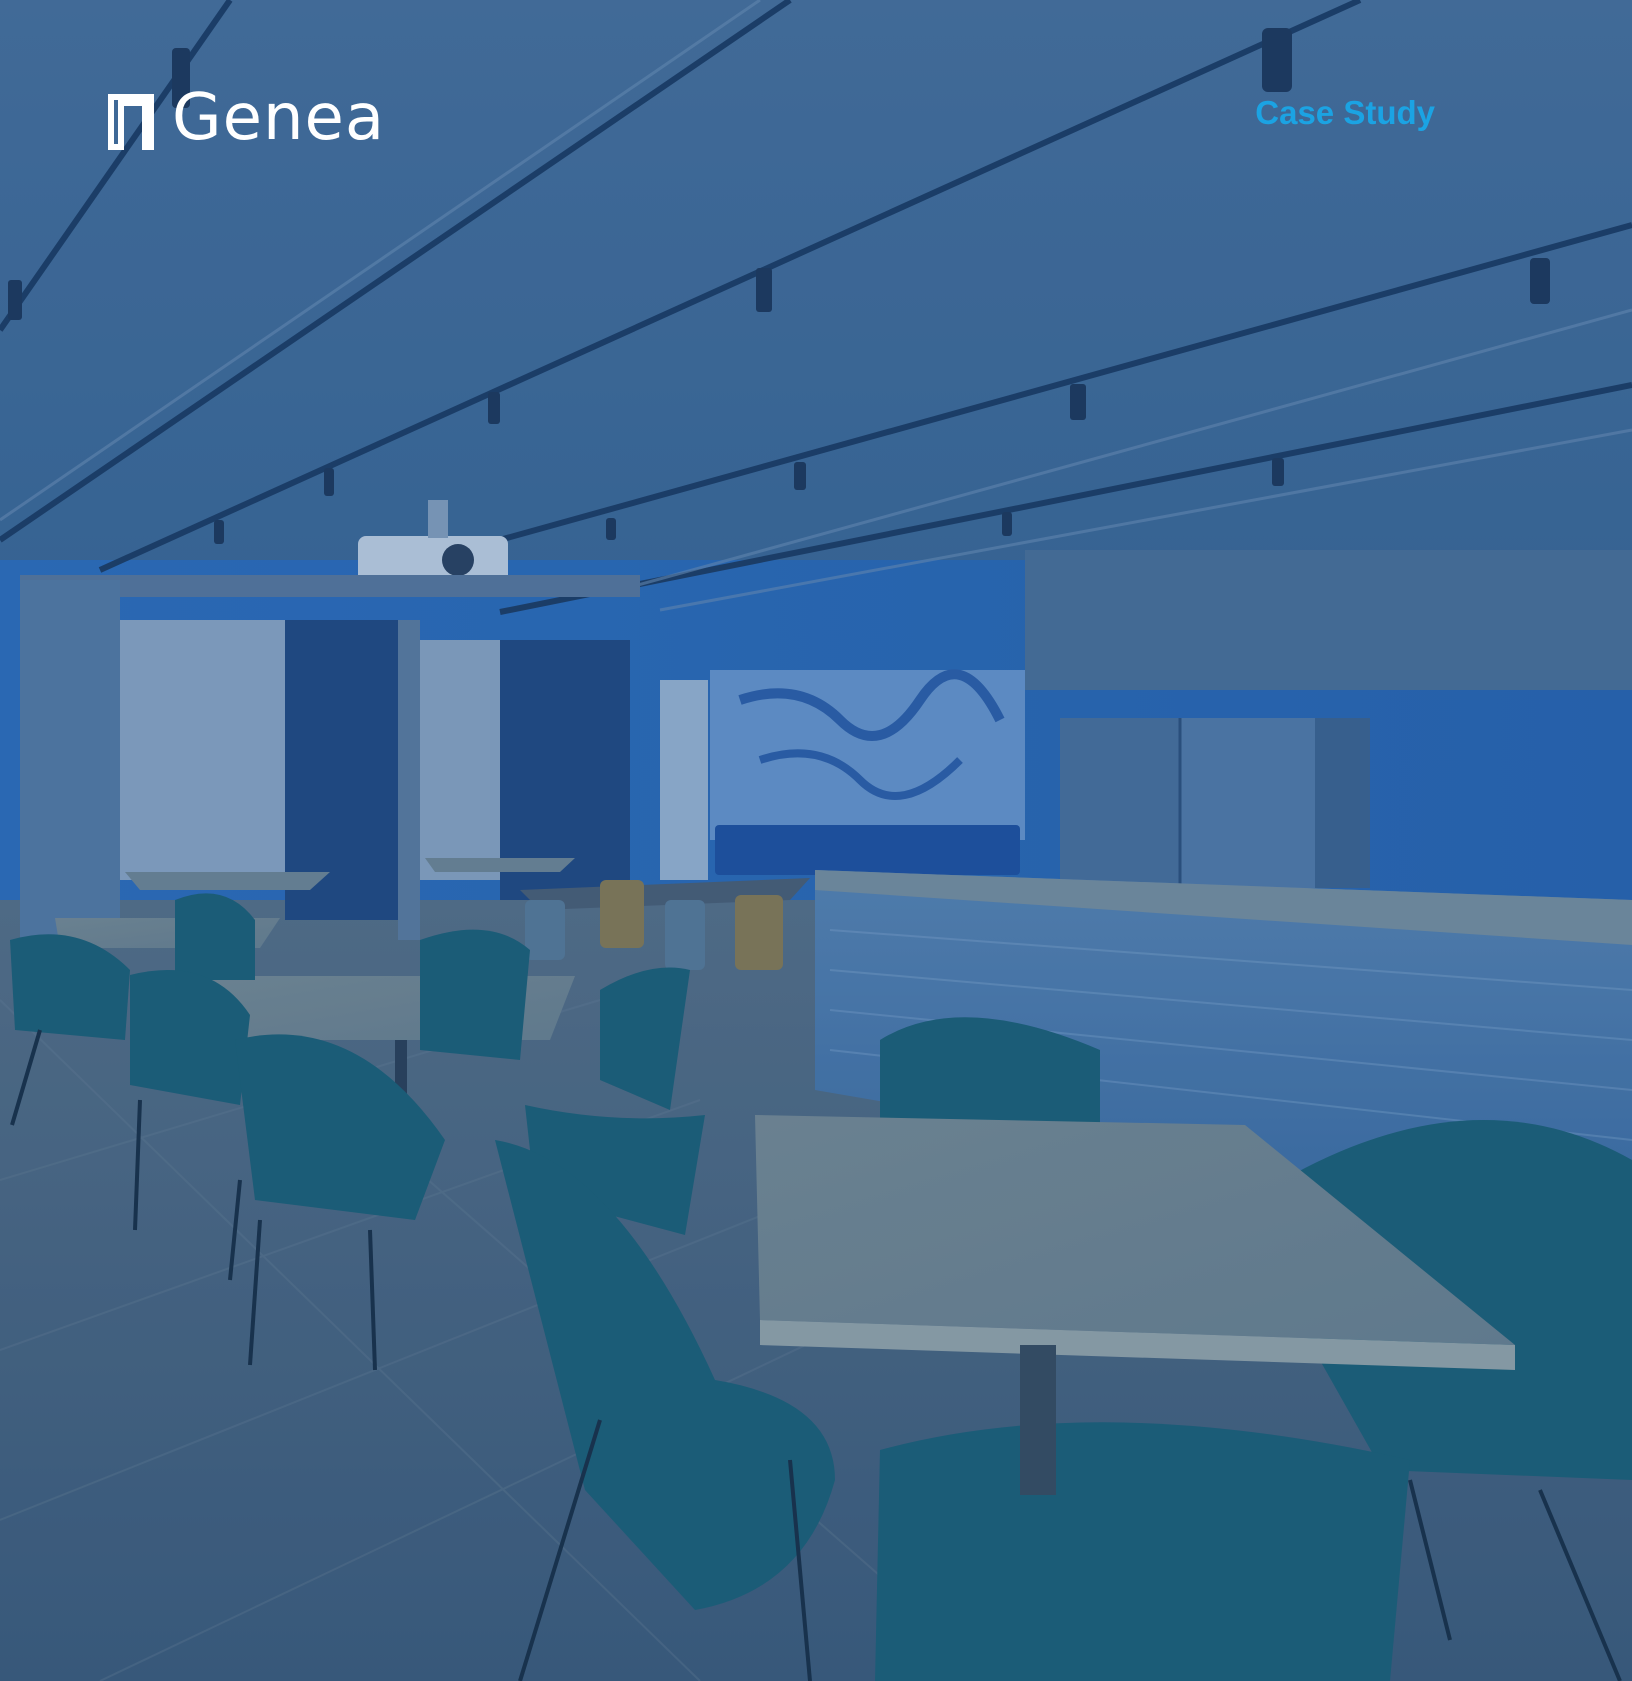 Image resolution: width=1632 pixels, height=1681 pixels. What do you see at coordinates (131, 122) in the screenshot?
I see `genea-mark-icon` at bounding box center [131, 122].